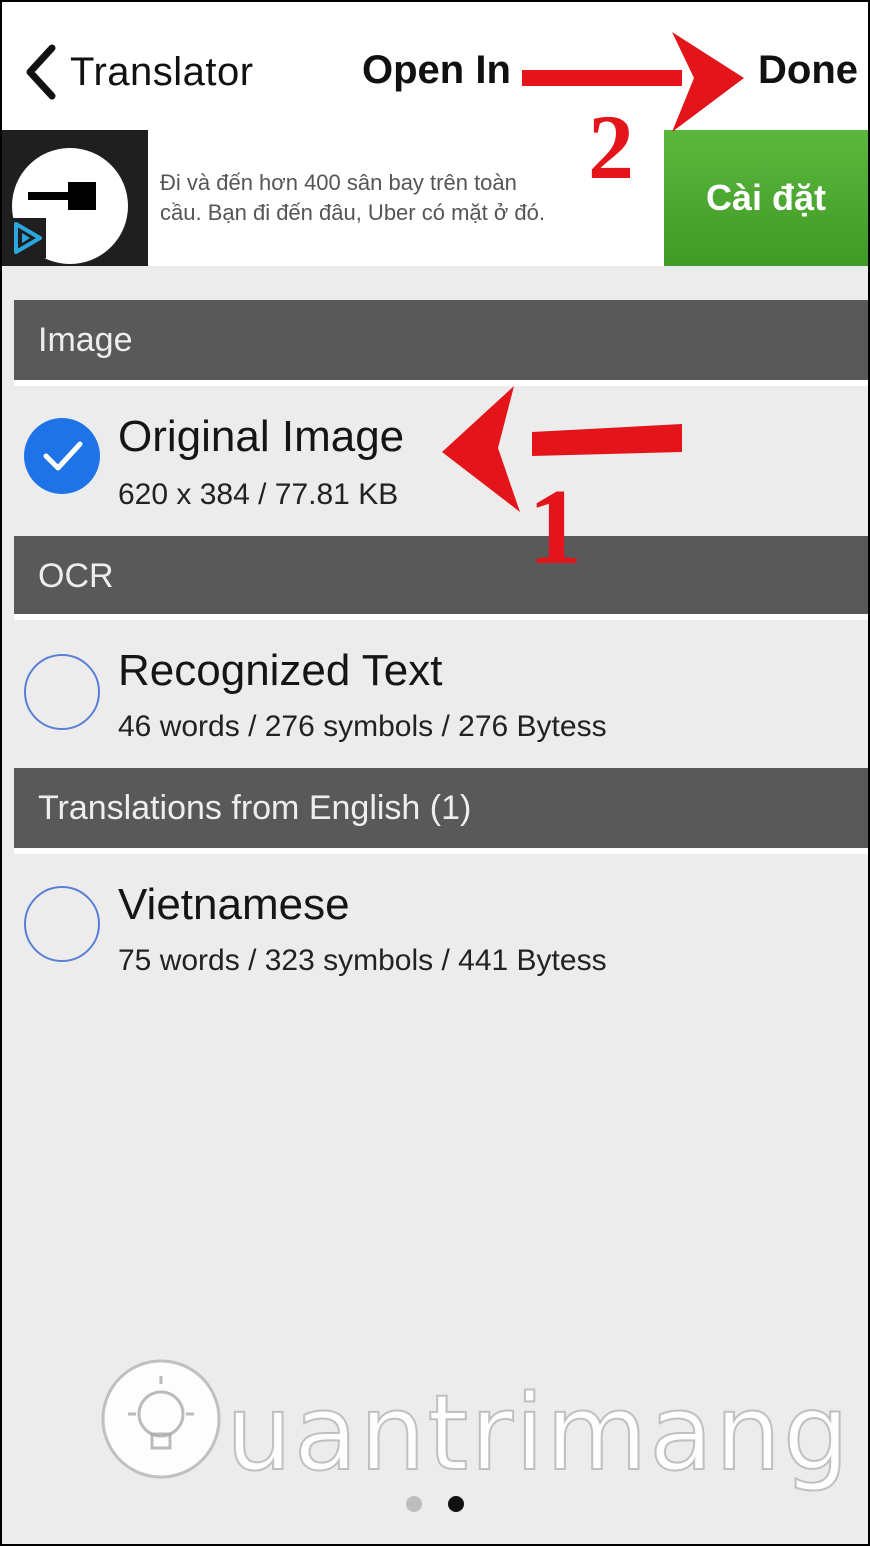 This screenshot has height=1546, width=870. What do you see at coordinates (85, 339) in the screenshot?
I see `section-header-label: Image` at bounding box center [85, 339].